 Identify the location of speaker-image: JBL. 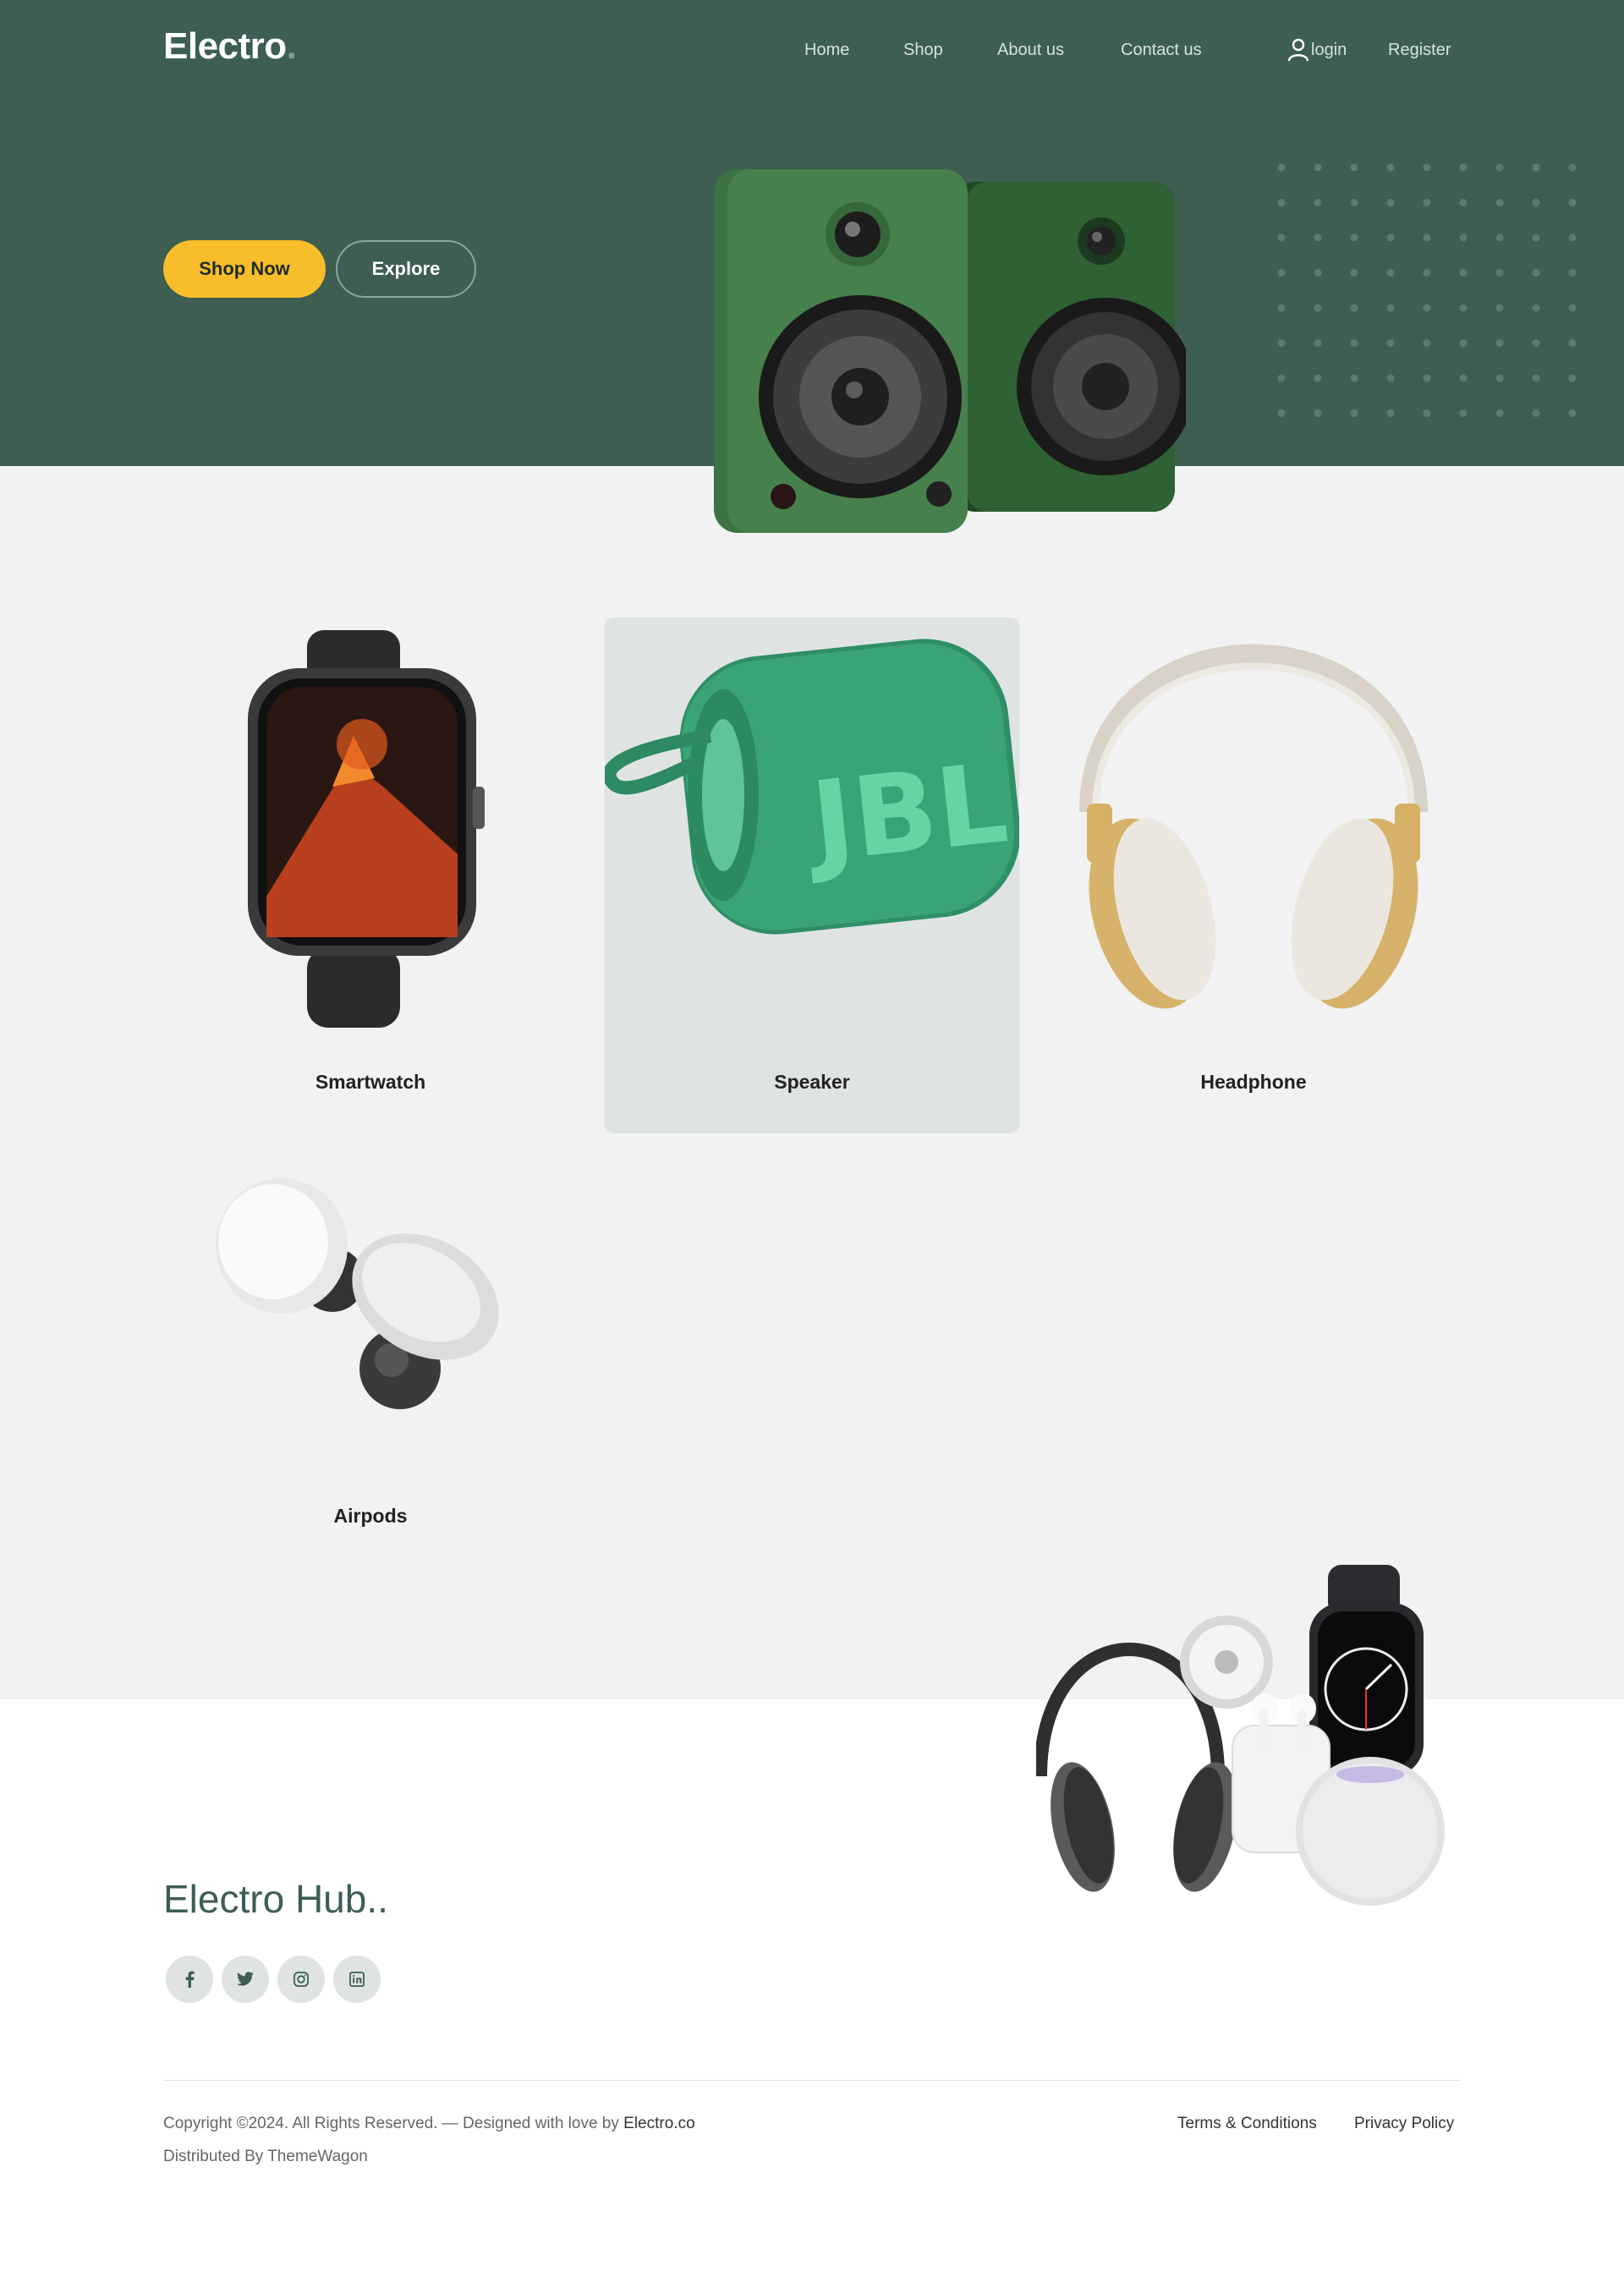
(812, 787).